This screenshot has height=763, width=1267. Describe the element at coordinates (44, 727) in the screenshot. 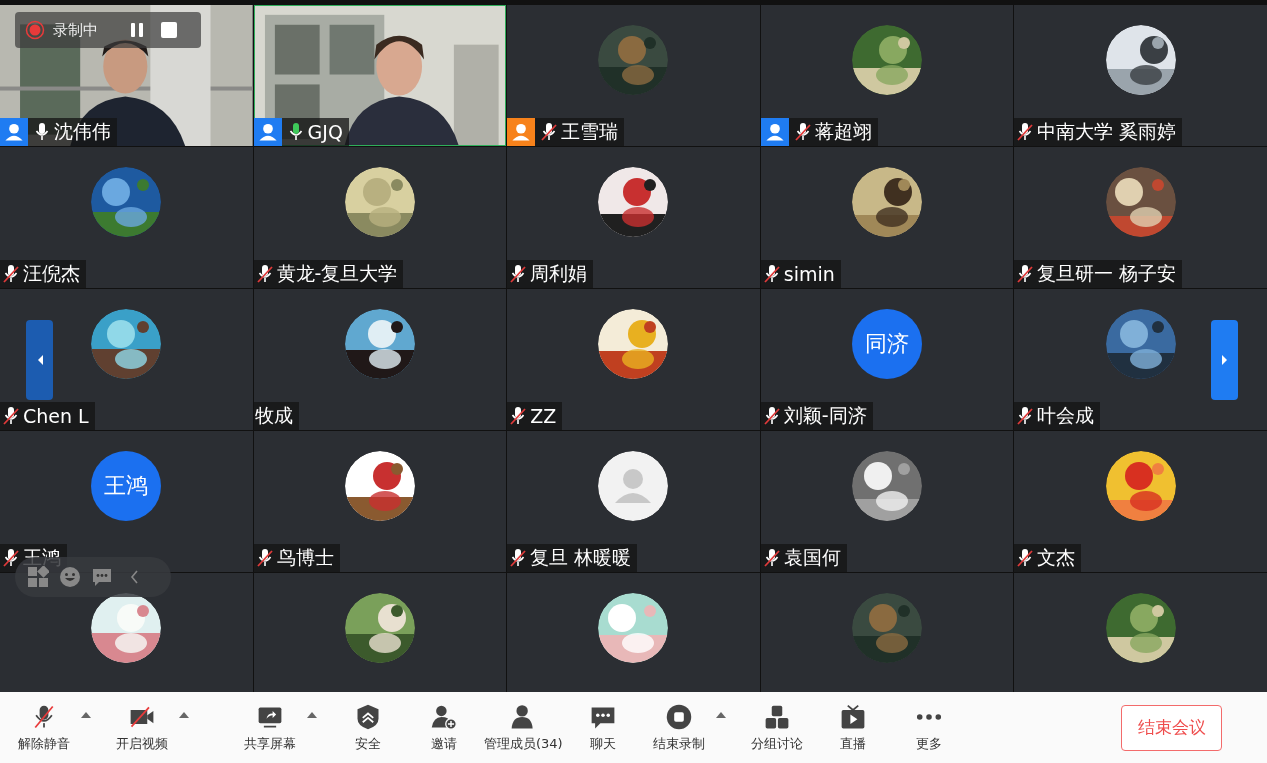

I see `toolbar-button: 解除静音` at that location.